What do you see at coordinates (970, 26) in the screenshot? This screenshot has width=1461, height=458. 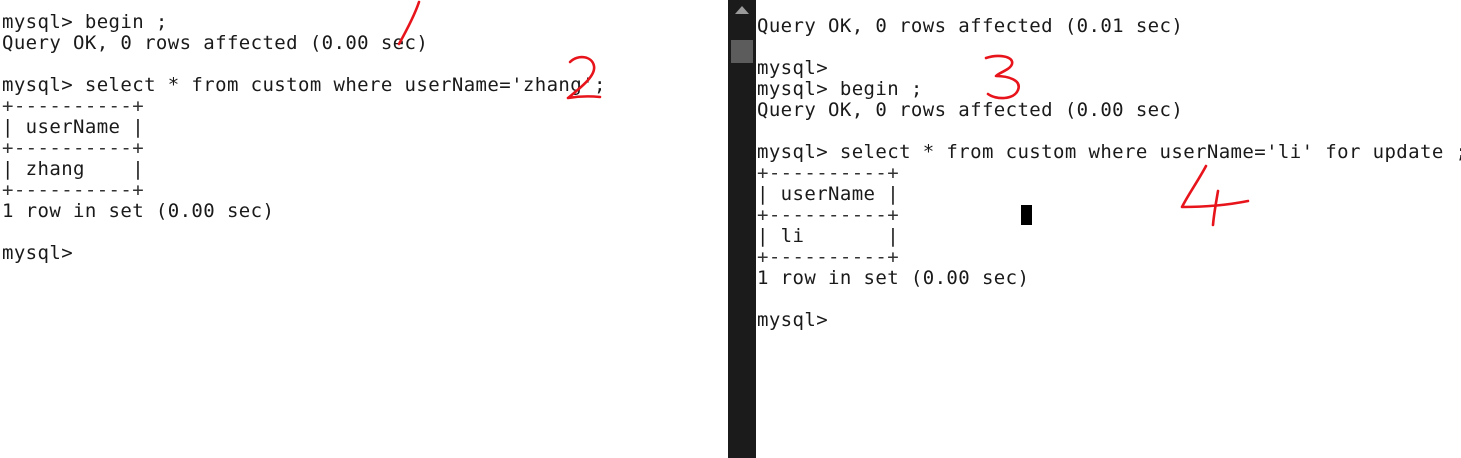 I see `terminal-line: Query OK, 0 rows affected (0.01 sec)` at bounding box center [970, 26].